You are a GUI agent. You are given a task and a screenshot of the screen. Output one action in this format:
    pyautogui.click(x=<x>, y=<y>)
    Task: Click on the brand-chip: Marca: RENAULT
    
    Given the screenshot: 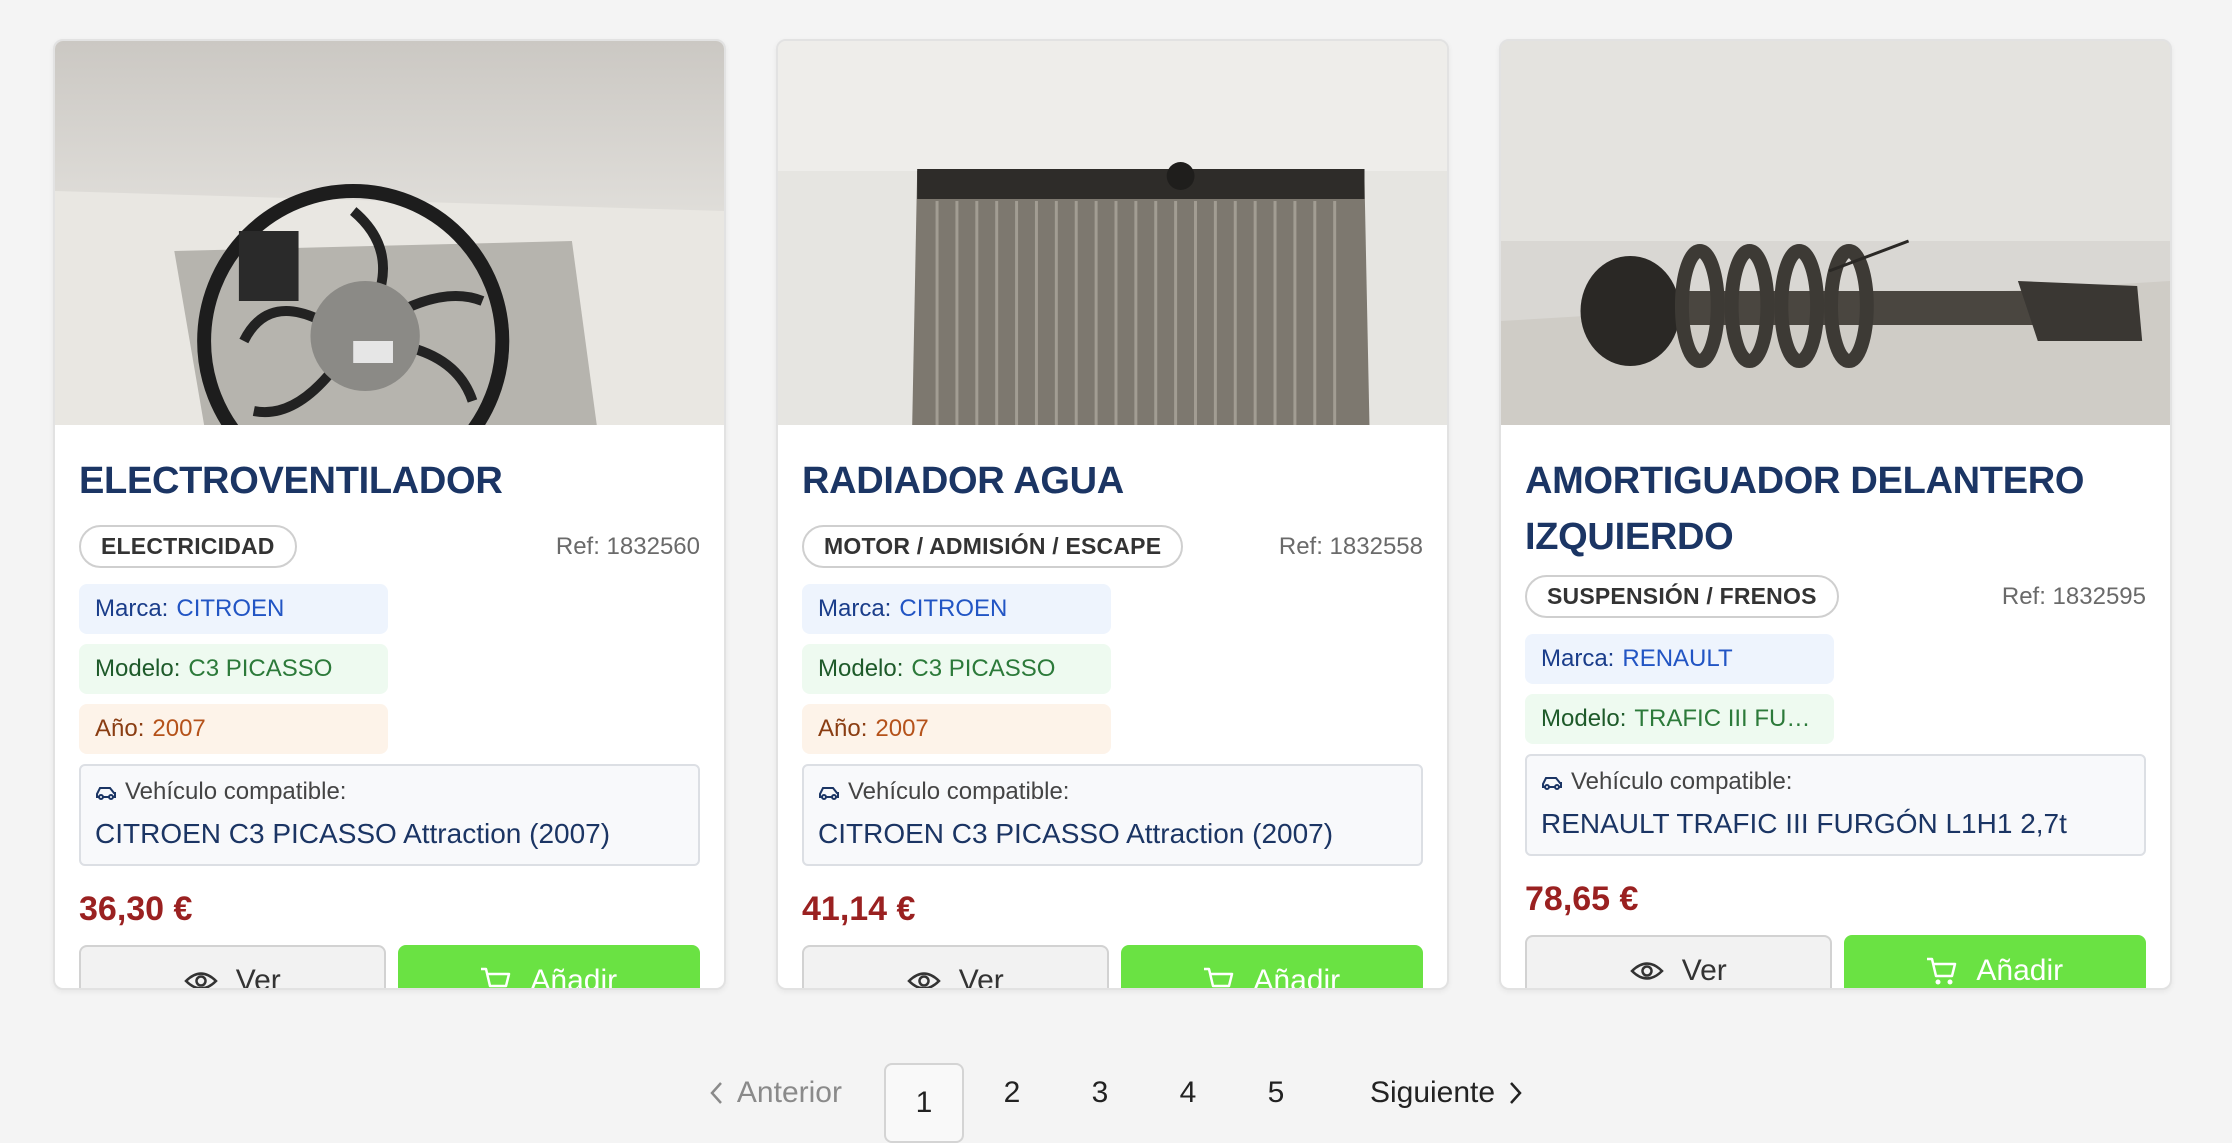 What is the action you would take?
    pyautogui.click(x=1679, y=659)
    